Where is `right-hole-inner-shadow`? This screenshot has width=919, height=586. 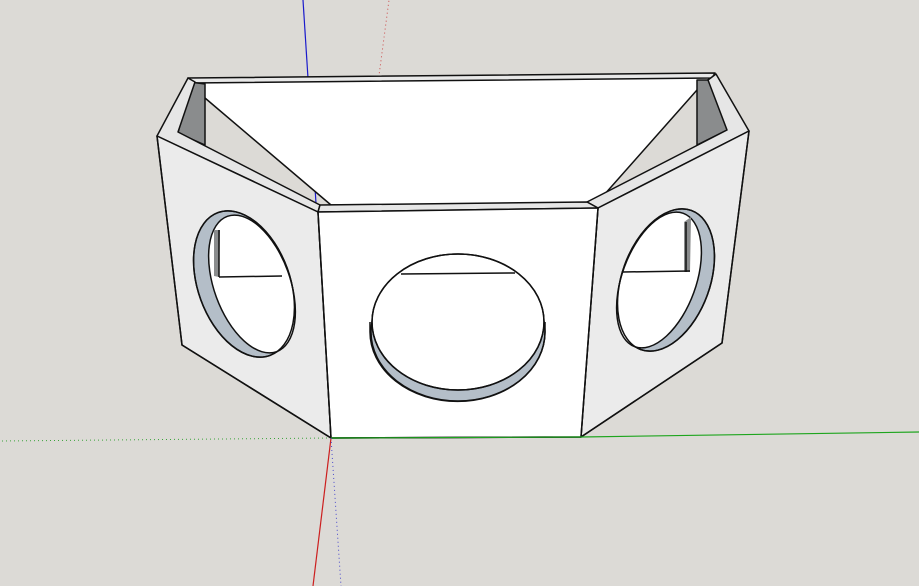 right-hole-inner-shadow is located at coordinates (687, 244).